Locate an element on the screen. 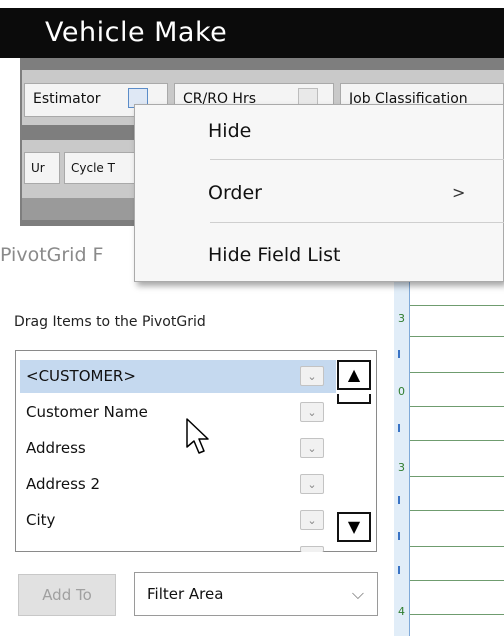 This screenshot has height=636, width=504. scrollbar-thumb is located at coordinates (354, 399).